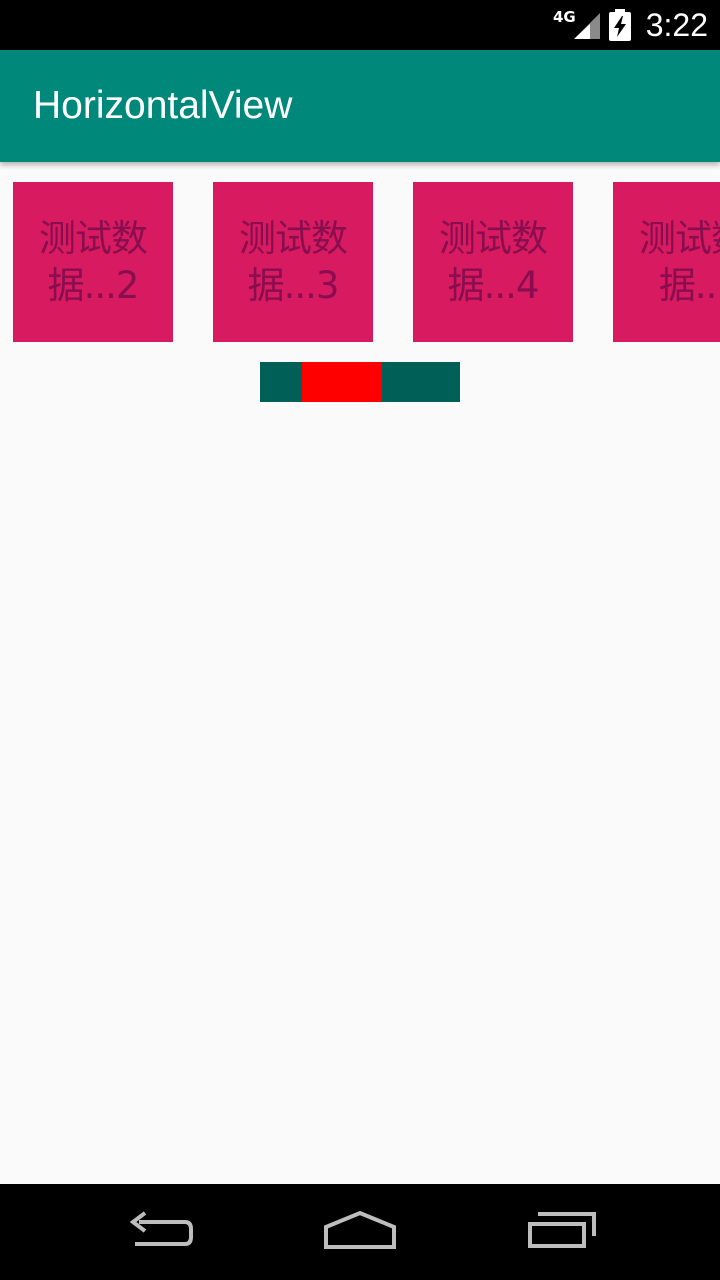 The height and width of the screenshot is (1280, 720). I want to click on signal-icon, so click(587, 25).